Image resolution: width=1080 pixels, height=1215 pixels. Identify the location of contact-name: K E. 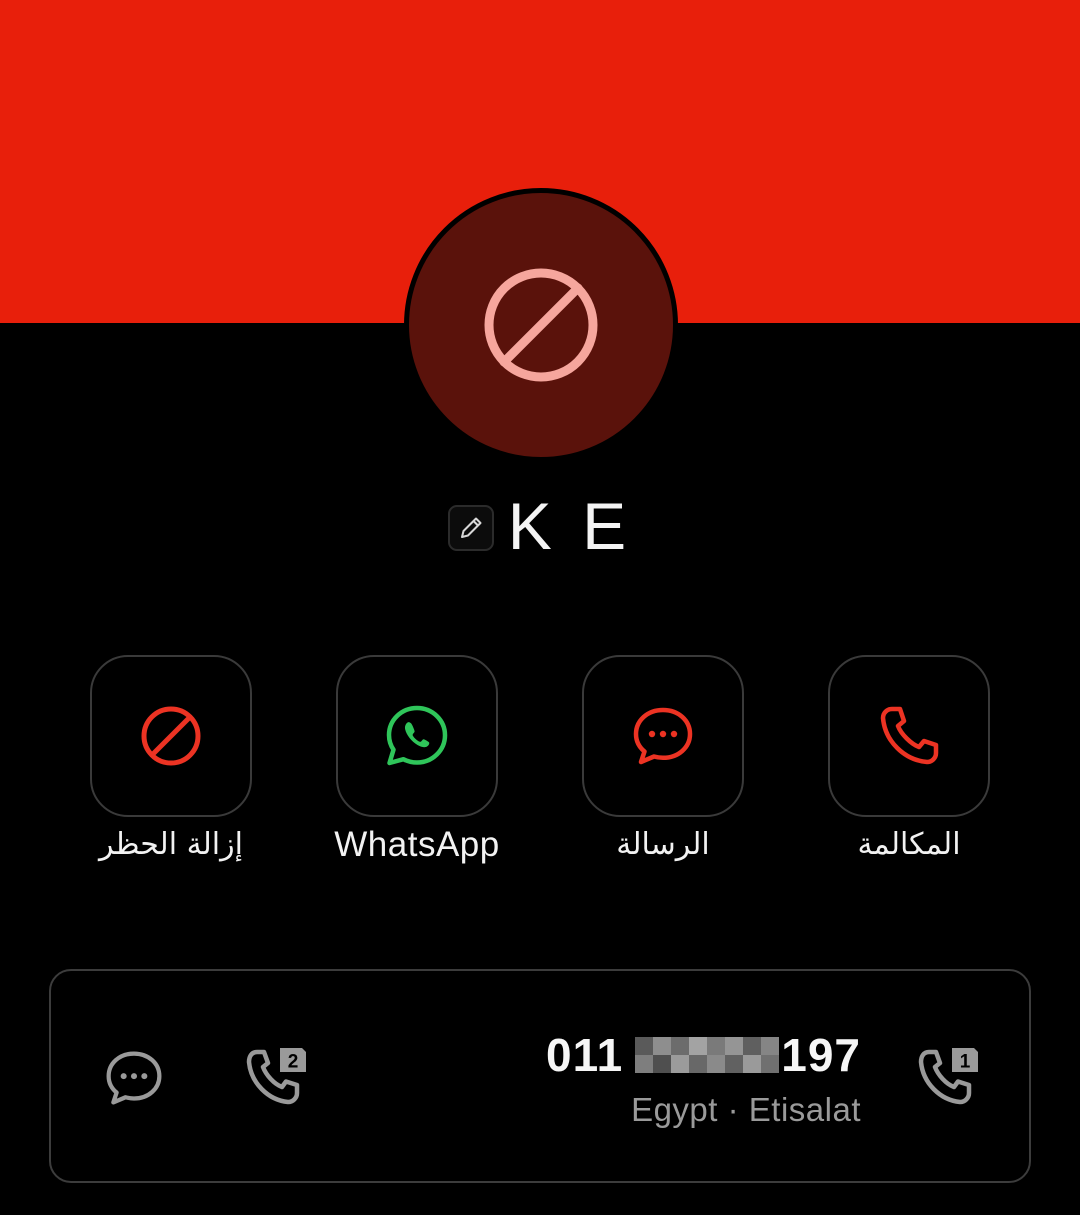
(570, 526).